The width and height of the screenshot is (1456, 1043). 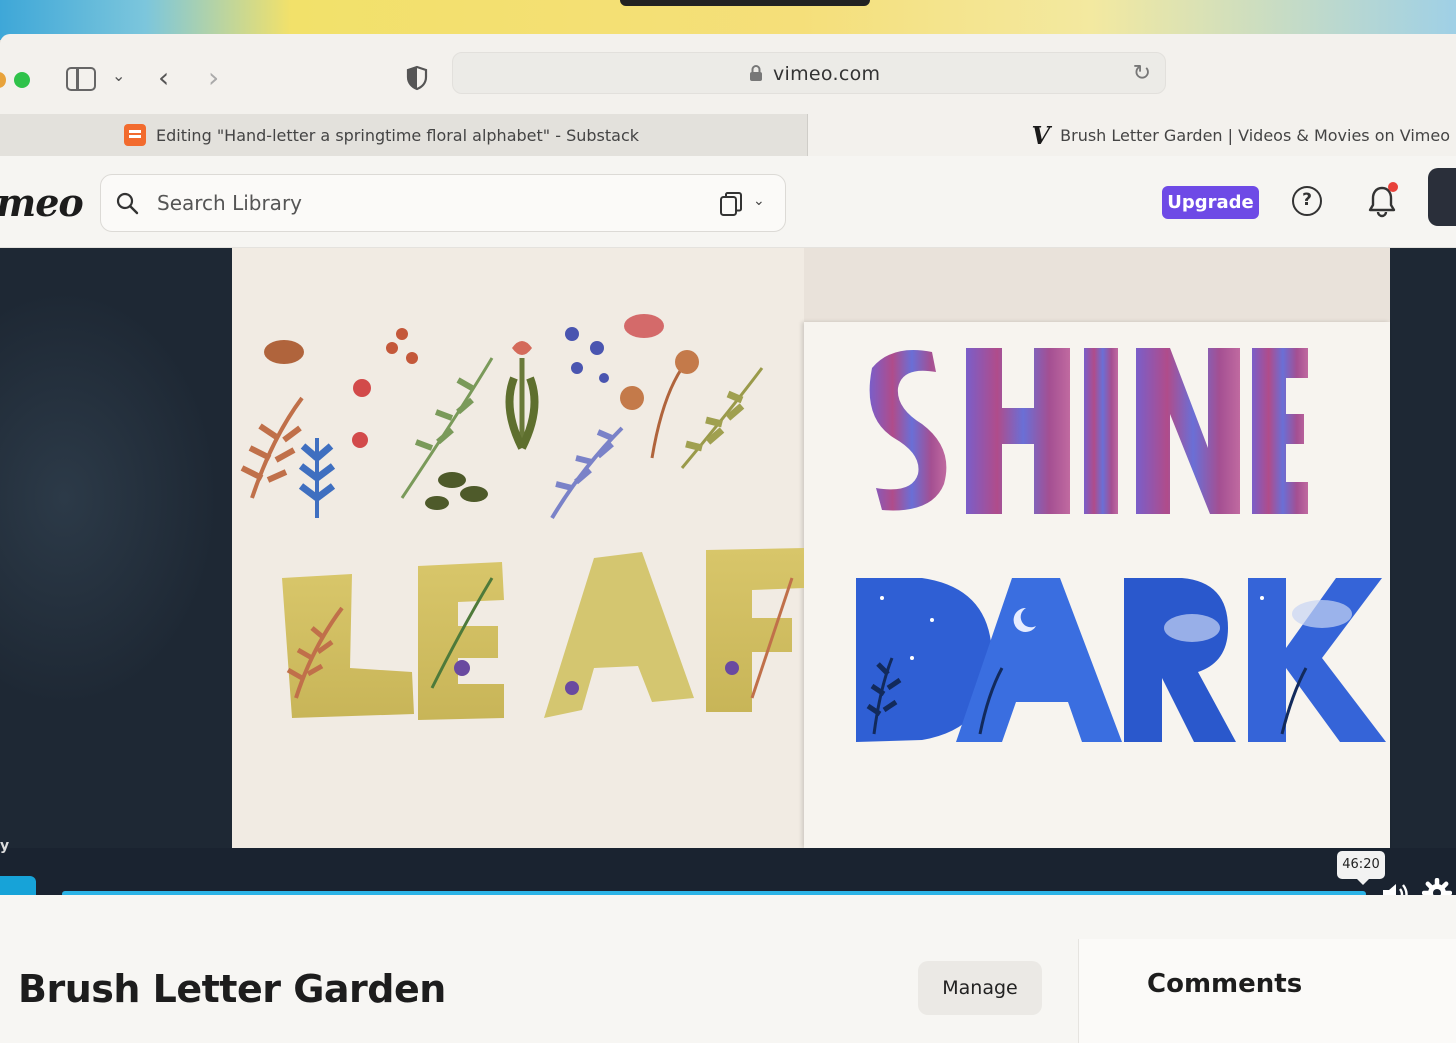 What do you see at coordinates (980, 988) in the screenshot?
I see `manage-button: Manage` at bounding box center [980, 988].